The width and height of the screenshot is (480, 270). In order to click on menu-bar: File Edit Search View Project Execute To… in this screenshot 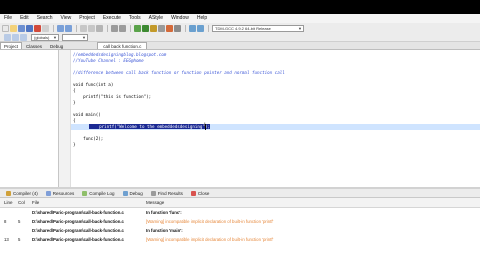, I will do `click(240, 18)`.